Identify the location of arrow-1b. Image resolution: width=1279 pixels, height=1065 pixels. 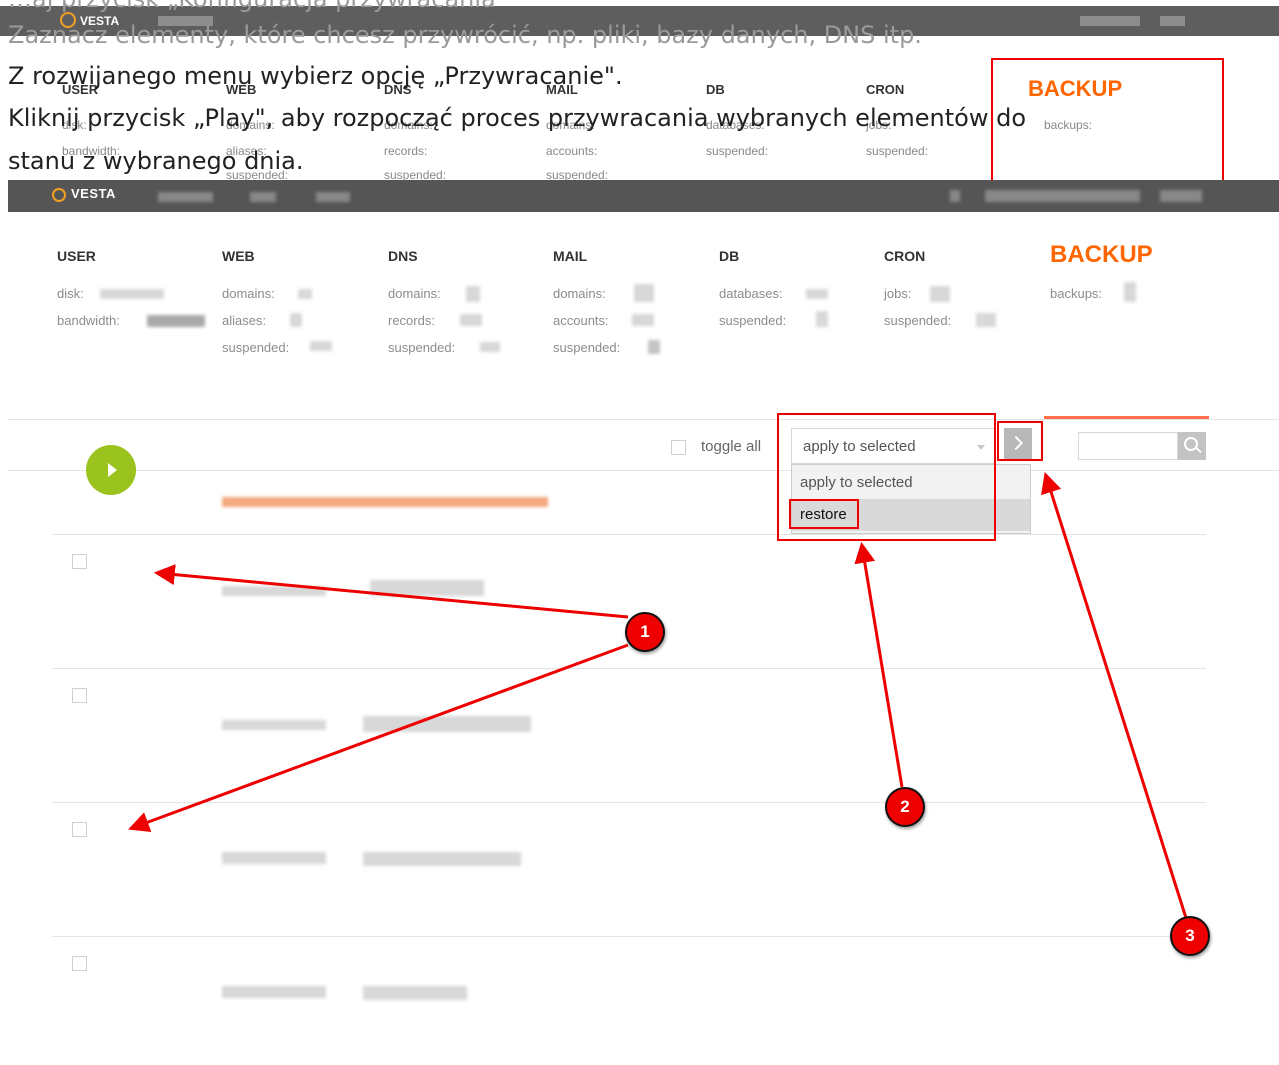
(378, 738).